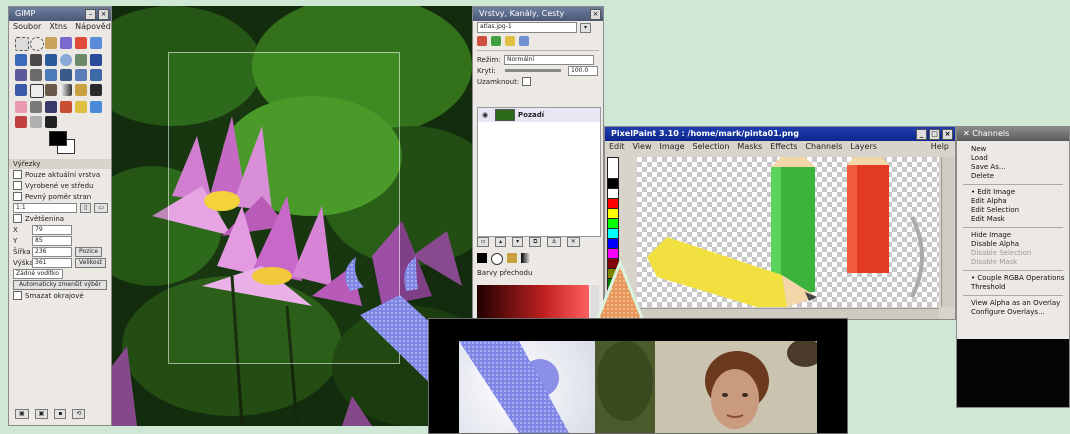 Image resolution: width=1070 pixels, height=434 pixels. What do you see at coordinates (36, 60) in the screenshot?
I see `paths-tool-icon` at bounding box center [36, 60].